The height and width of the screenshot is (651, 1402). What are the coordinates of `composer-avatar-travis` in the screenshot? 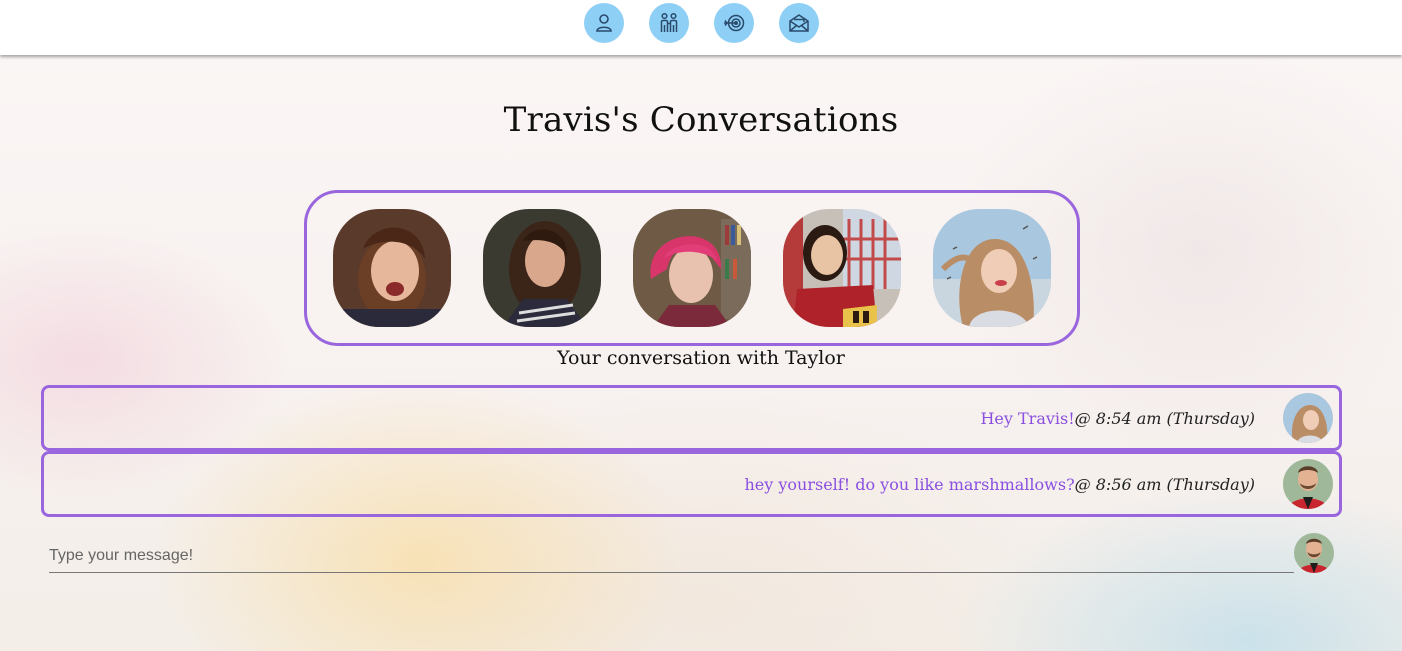 It's located at (1314, 553).